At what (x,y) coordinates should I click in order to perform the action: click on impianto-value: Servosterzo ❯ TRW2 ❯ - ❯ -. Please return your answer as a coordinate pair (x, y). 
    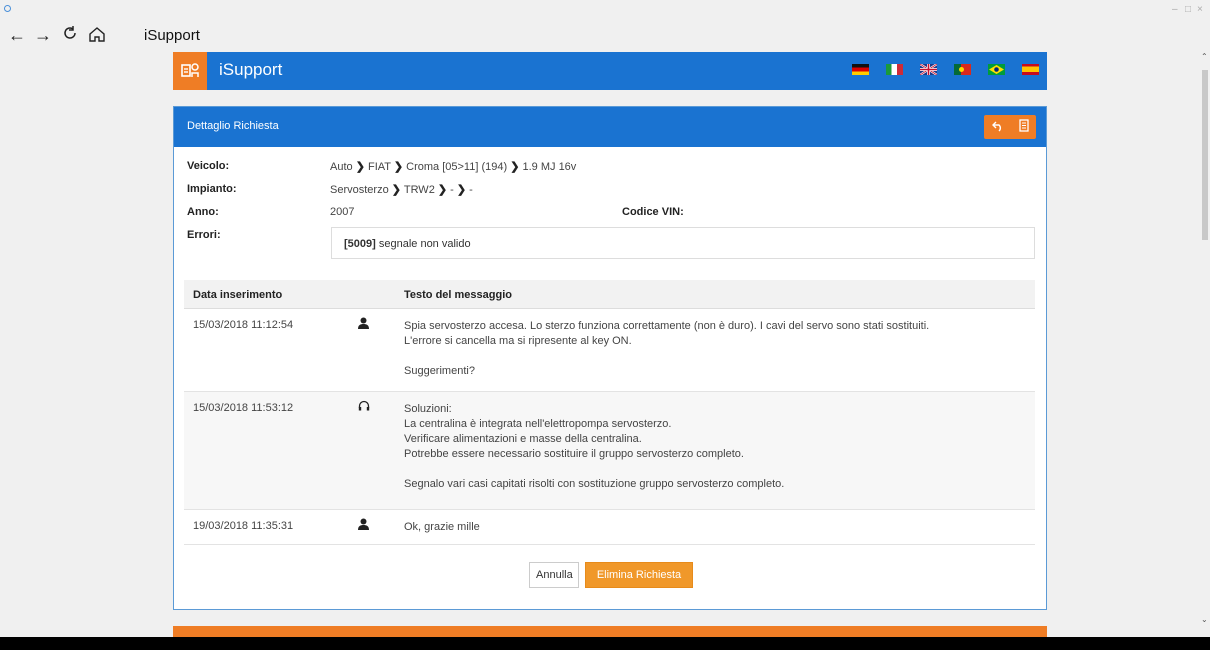
    Looking at the image, I should click on (401, 189).